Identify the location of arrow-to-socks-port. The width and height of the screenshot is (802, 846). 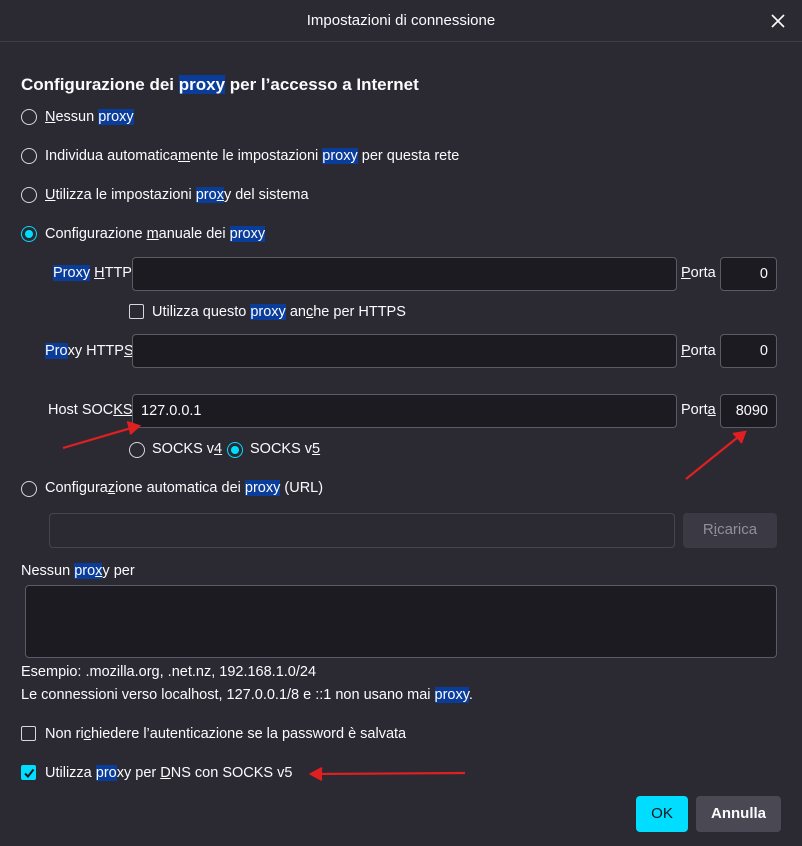
(716, 455).